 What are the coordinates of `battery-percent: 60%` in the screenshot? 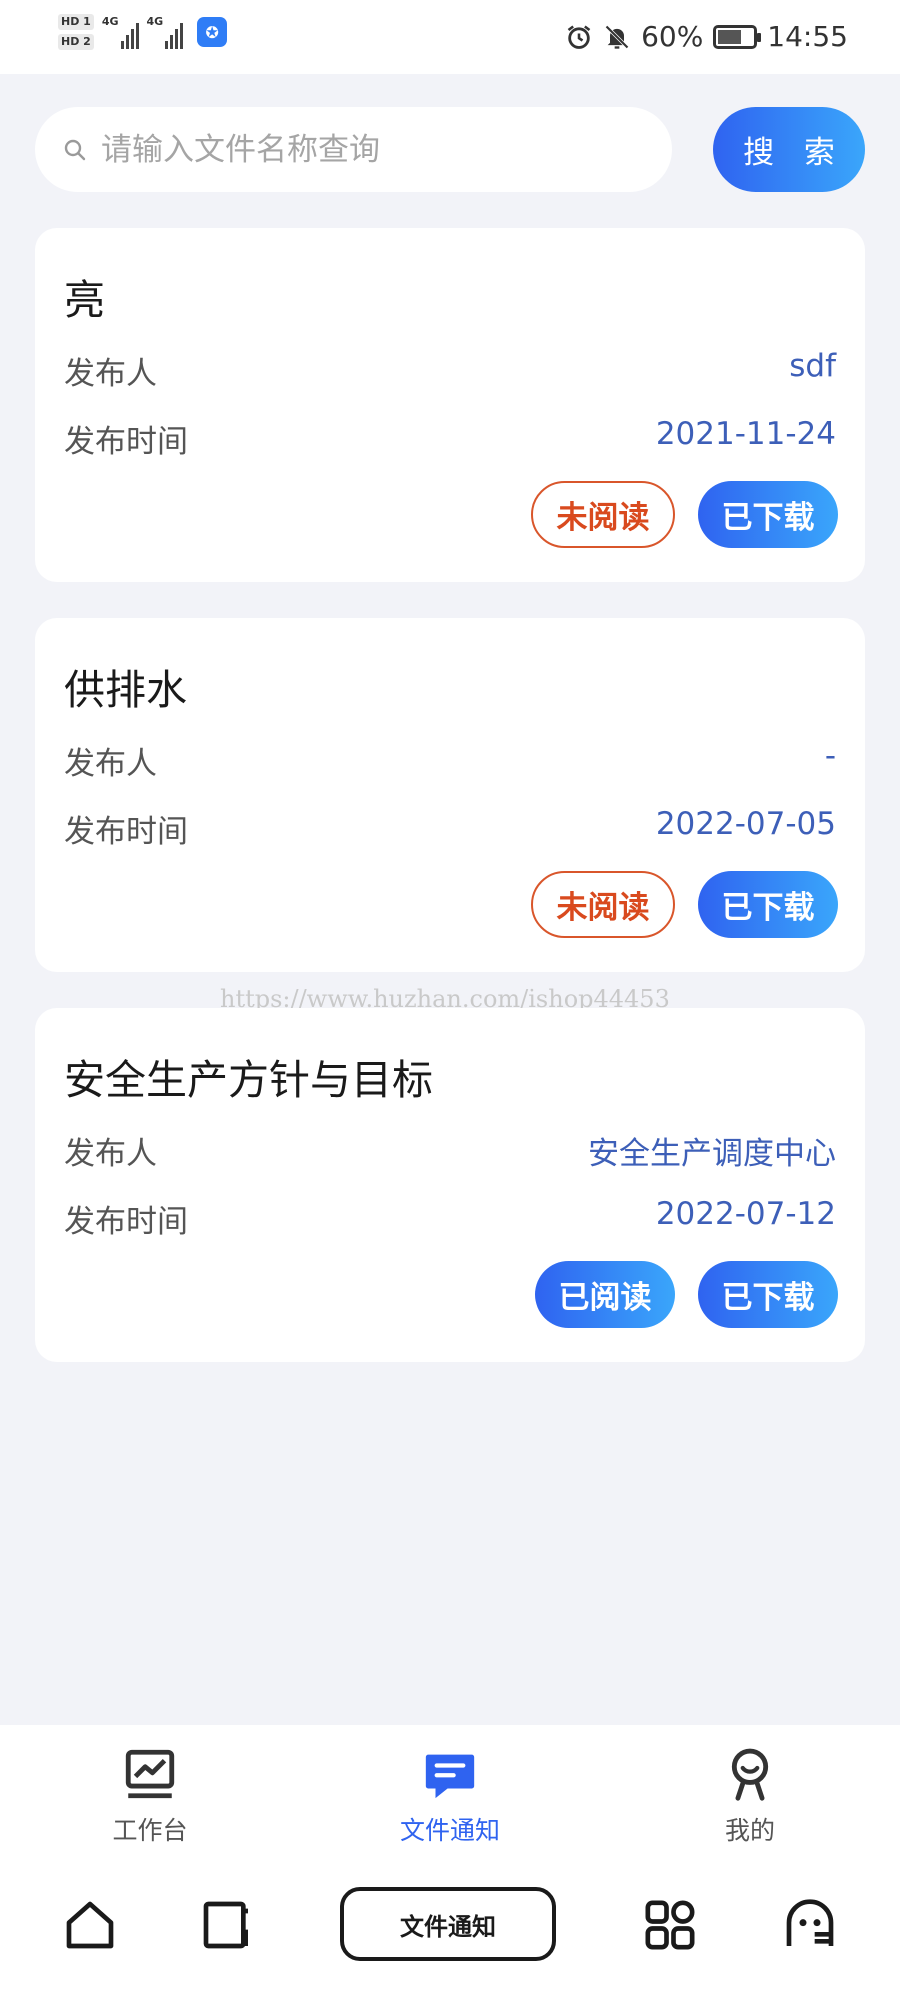 It's located at (672, 36).